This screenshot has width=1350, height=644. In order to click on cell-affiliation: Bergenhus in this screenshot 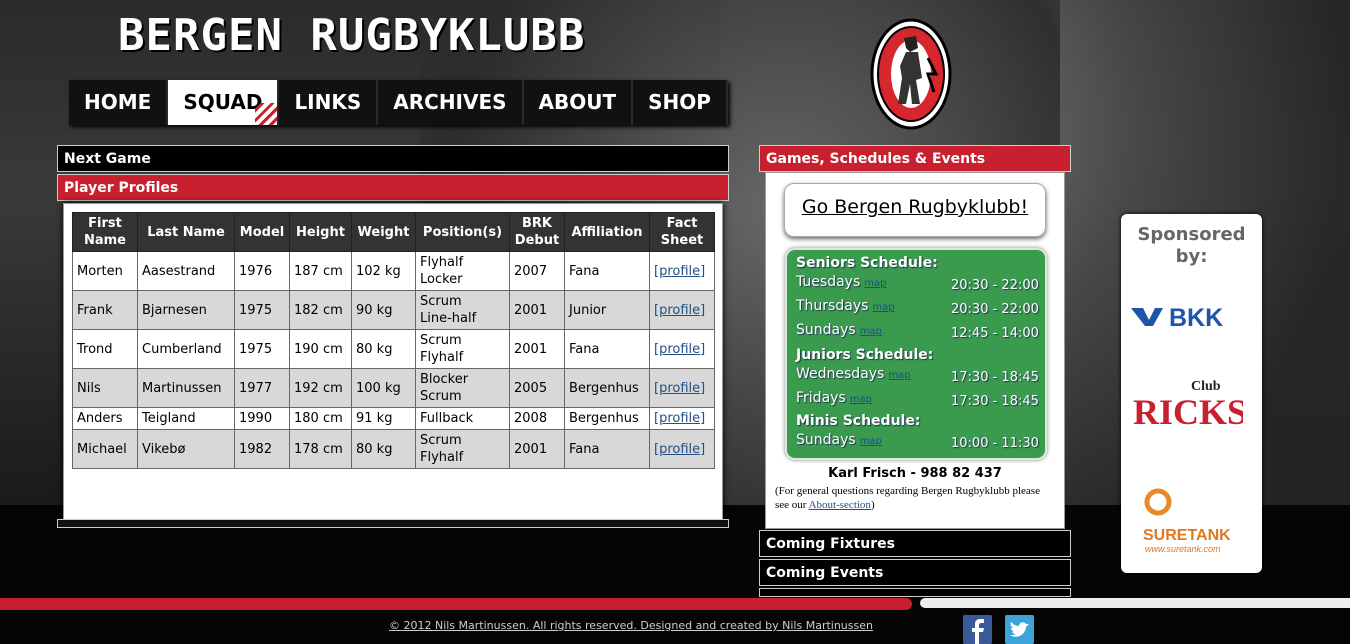, I will do `click(607, 388)`.